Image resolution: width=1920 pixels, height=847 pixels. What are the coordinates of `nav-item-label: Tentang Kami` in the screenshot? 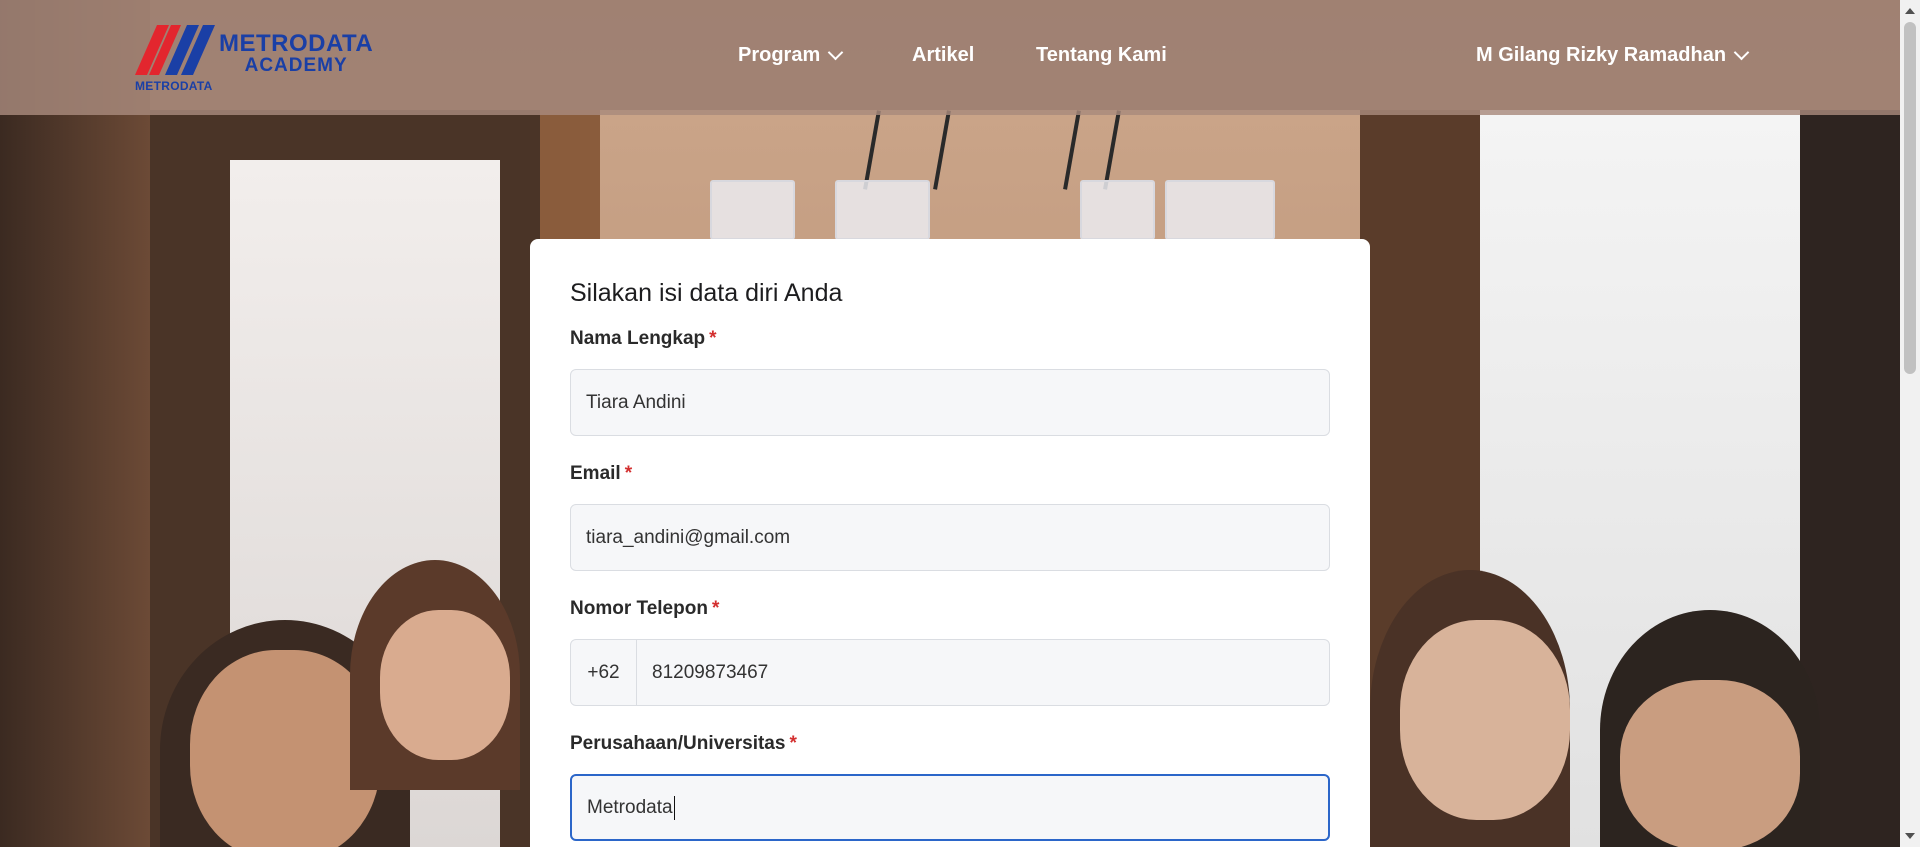 It's located at (1101, 55).